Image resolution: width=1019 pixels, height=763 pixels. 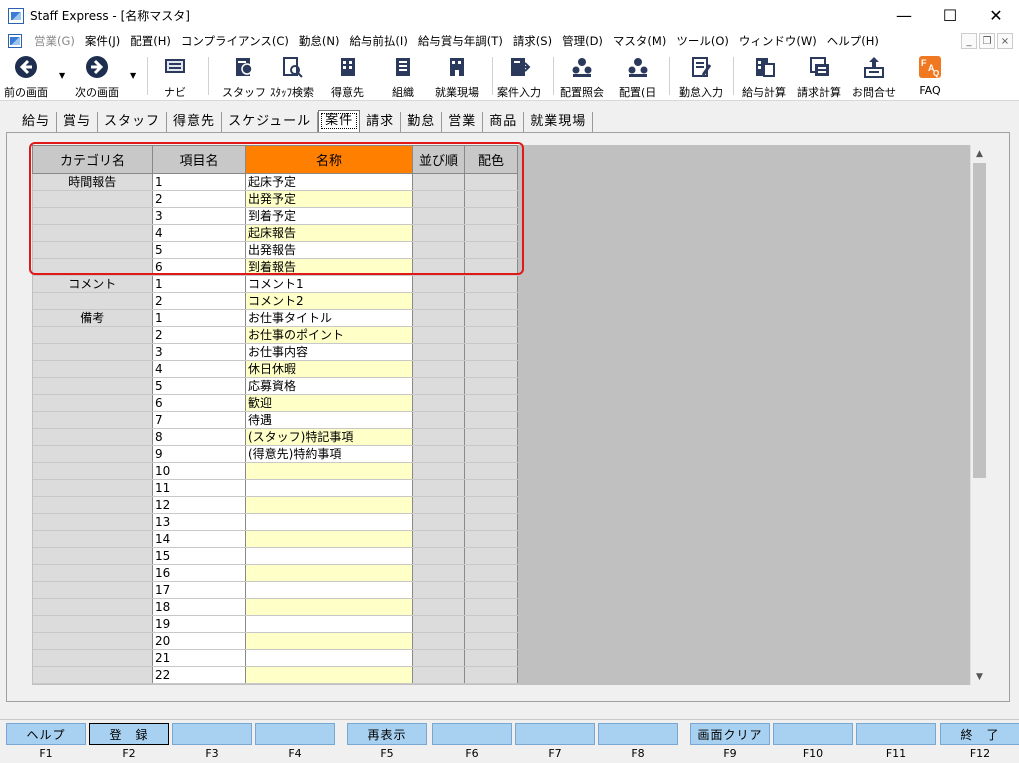 What do you see at coordinates (329, 403) in the screenshot?
I see `name-cell: 歓迎` at bounding box center [329, 403].